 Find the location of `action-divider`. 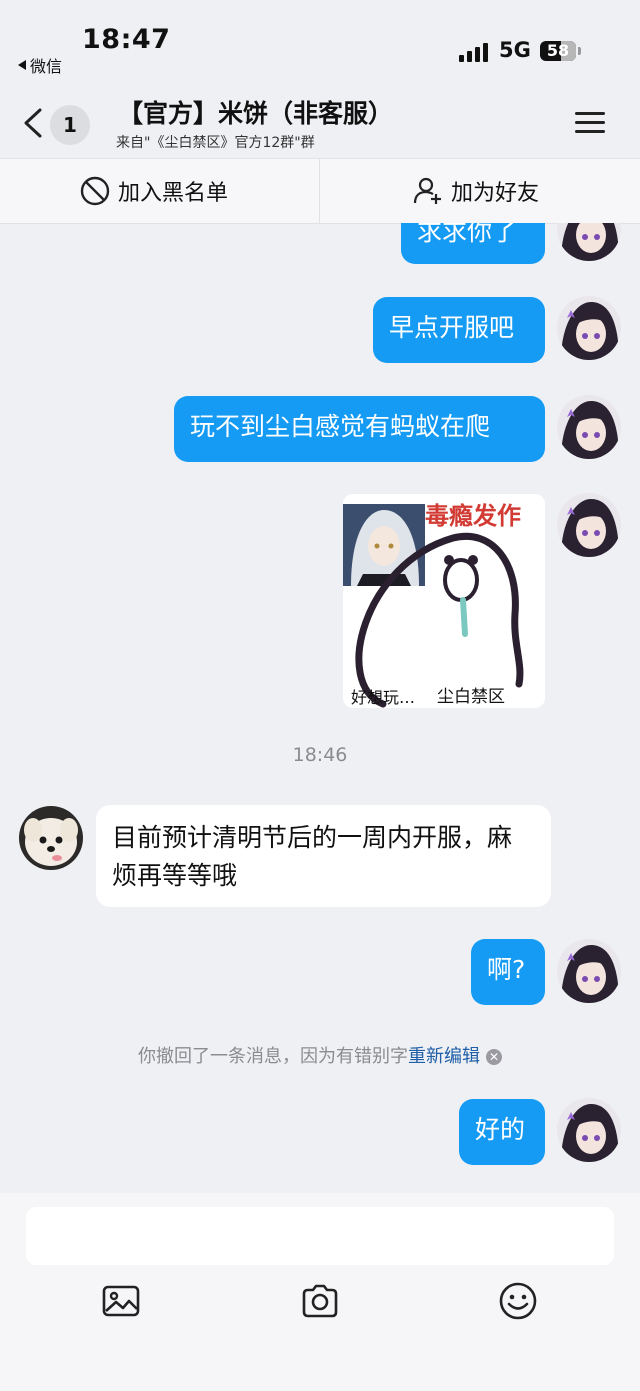

action-divider is located at coordinates (319, 191).